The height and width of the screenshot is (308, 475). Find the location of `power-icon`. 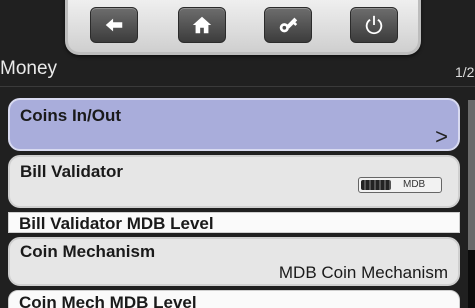

power-icon is located at coordinates (374, 25).